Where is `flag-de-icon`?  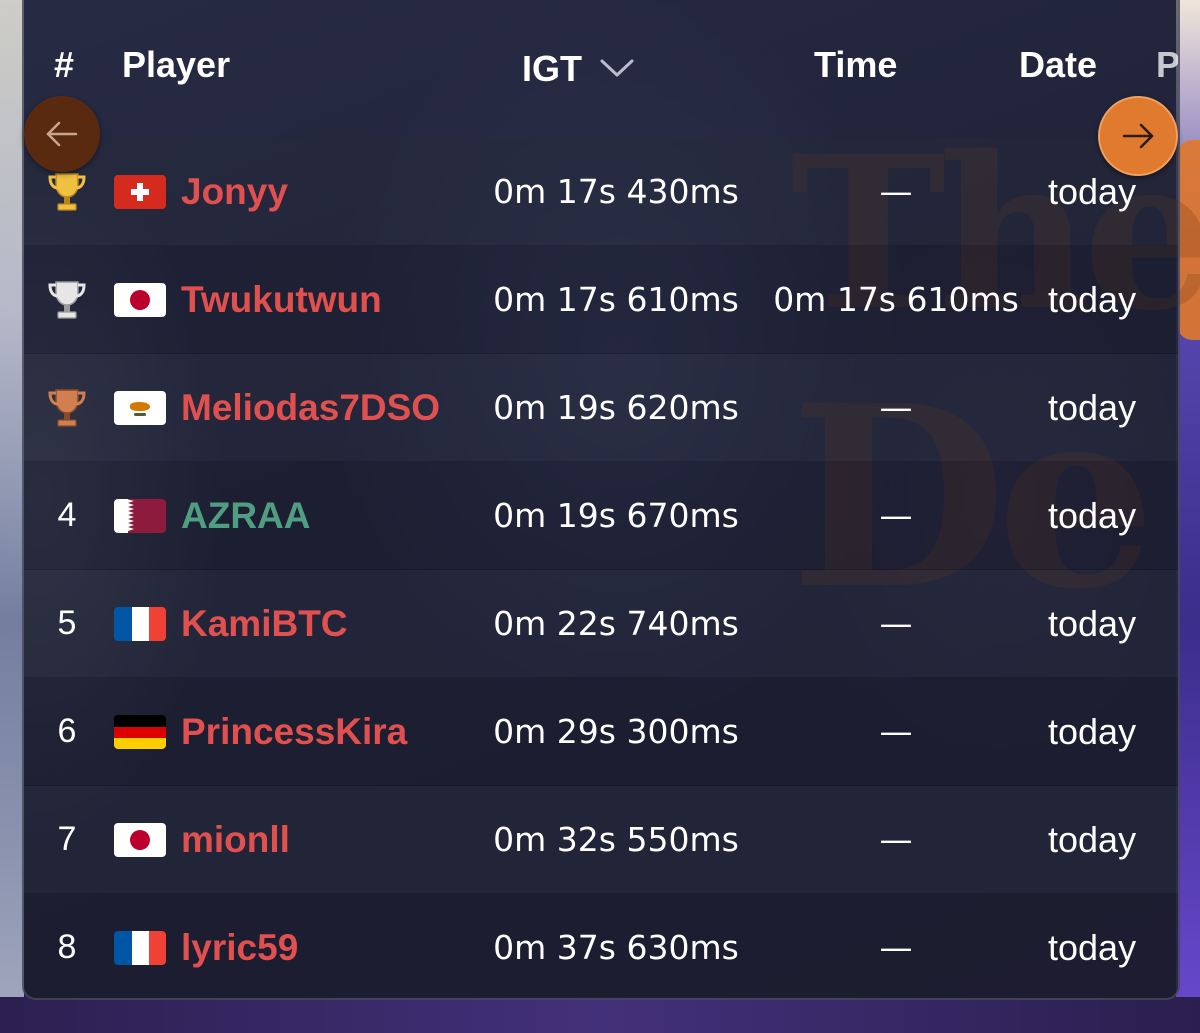
flag-de-icon is located at coordinates (140, 731).